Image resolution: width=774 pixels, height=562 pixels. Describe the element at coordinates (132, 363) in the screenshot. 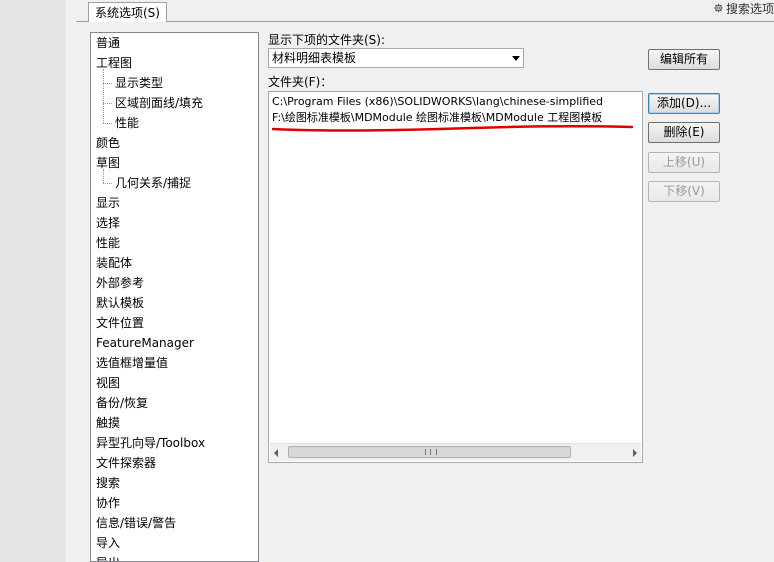

I see `tree-item: 选值框增量值` at that location.